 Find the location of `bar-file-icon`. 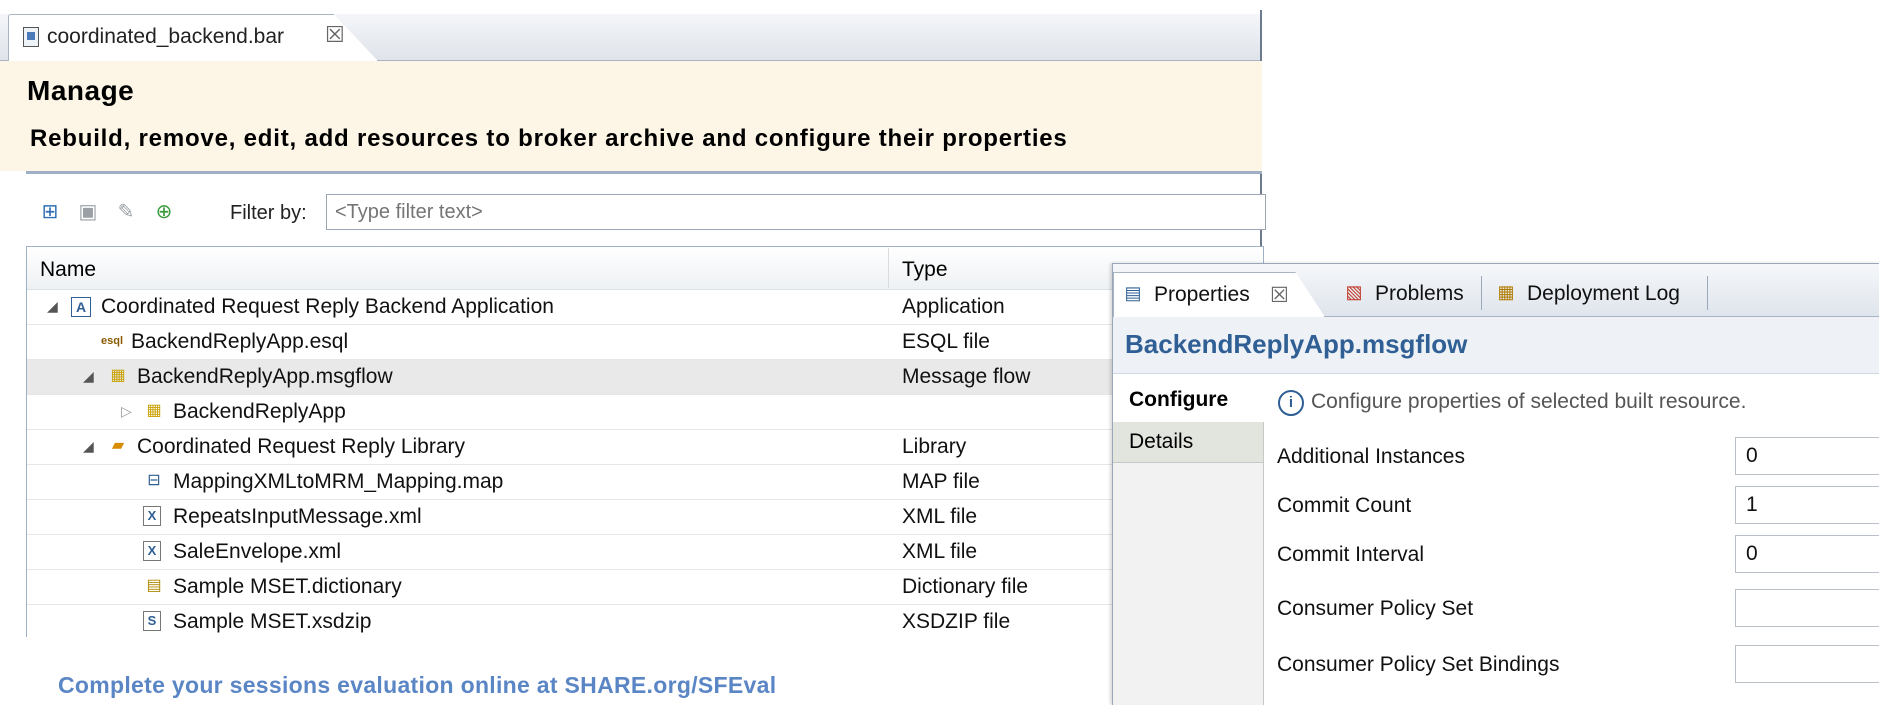

bar-file-icon is located at coordinates (31, 37).